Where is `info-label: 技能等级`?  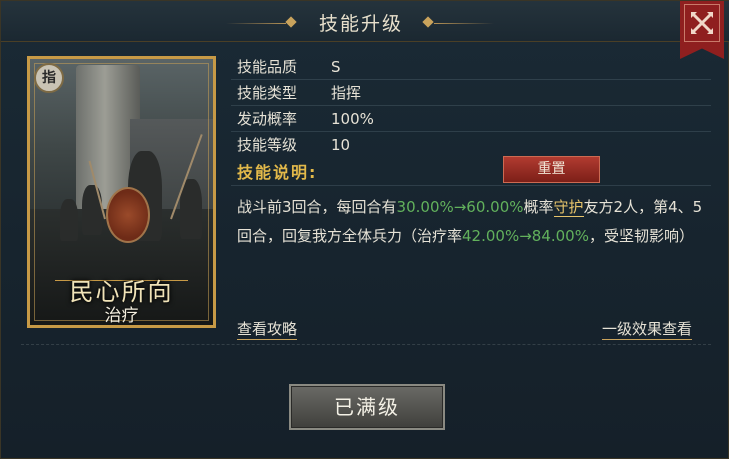
info-label: 技能等级 is located at coordinates (267, 145).